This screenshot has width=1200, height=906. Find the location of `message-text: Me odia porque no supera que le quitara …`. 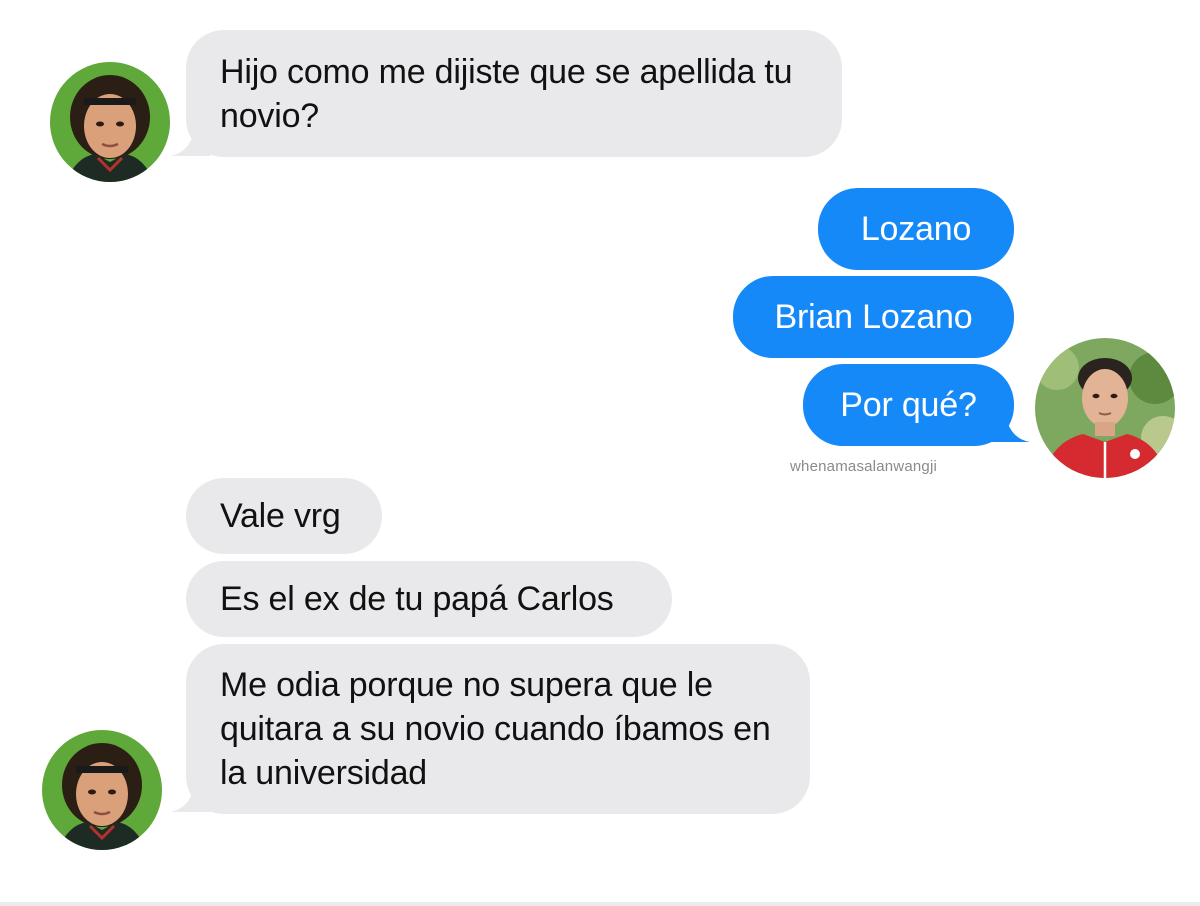

message-text: Me odia porque no supera que le quitara … is located at coordinates (495, 729).